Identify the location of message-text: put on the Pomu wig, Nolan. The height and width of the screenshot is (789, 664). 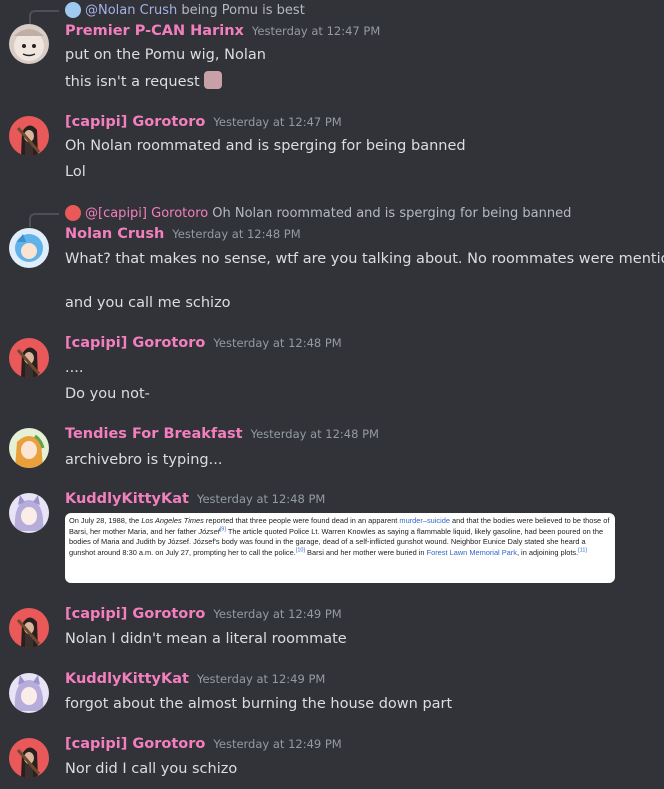
(165, 55).